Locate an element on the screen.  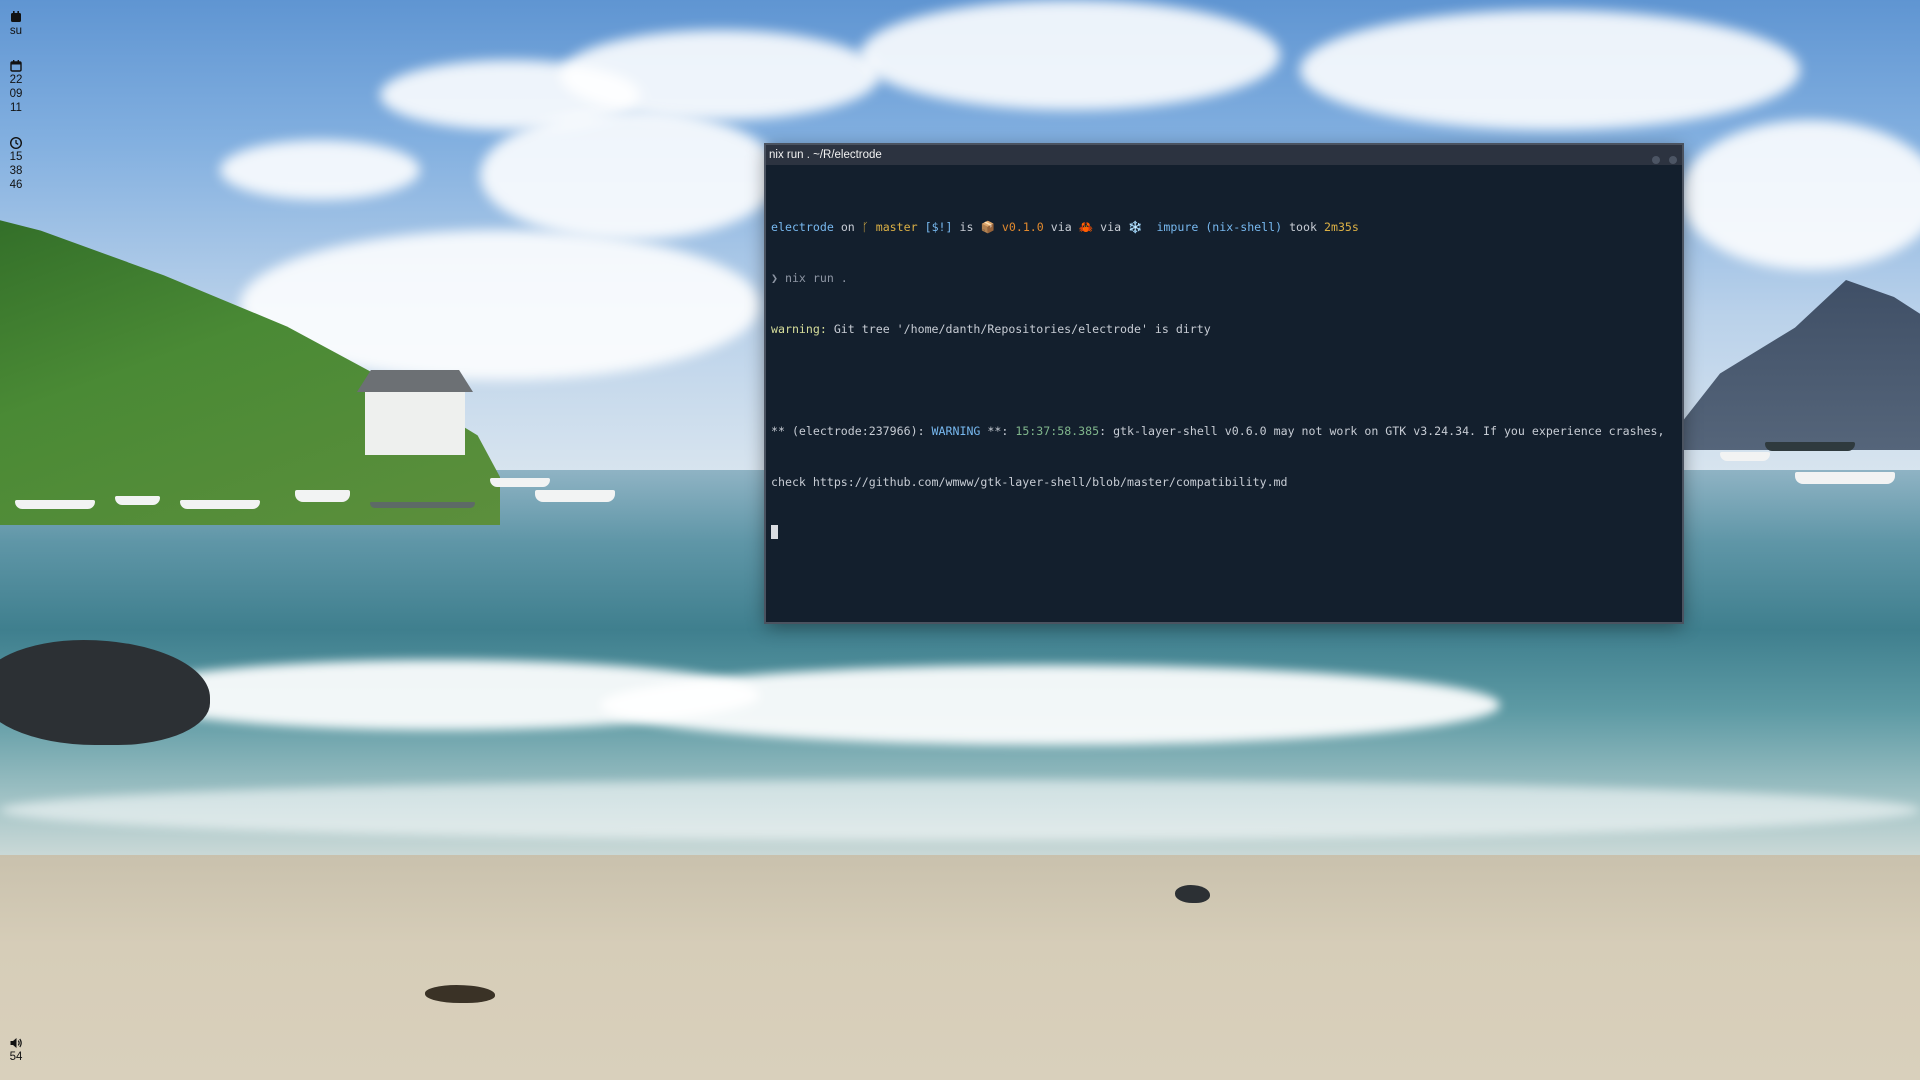
cursor-line is located at coordinates (1225, 533).